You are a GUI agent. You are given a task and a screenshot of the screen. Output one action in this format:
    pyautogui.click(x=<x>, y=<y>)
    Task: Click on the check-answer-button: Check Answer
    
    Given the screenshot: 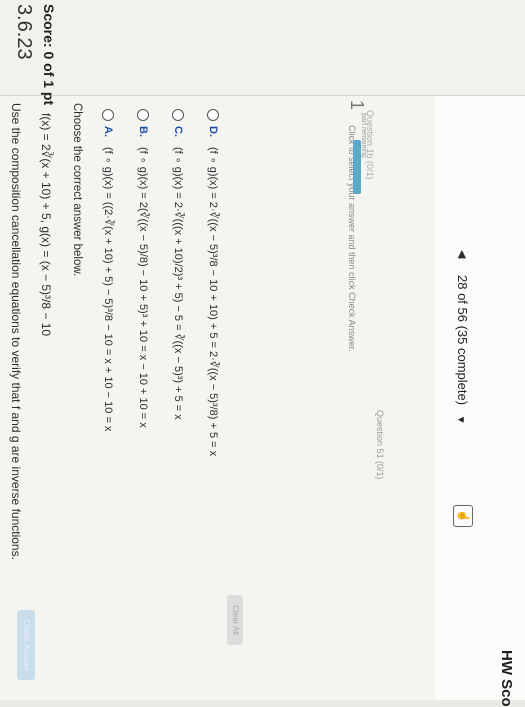 What is the action you would take?
    pyautogui.click(x=26, y=645)
    